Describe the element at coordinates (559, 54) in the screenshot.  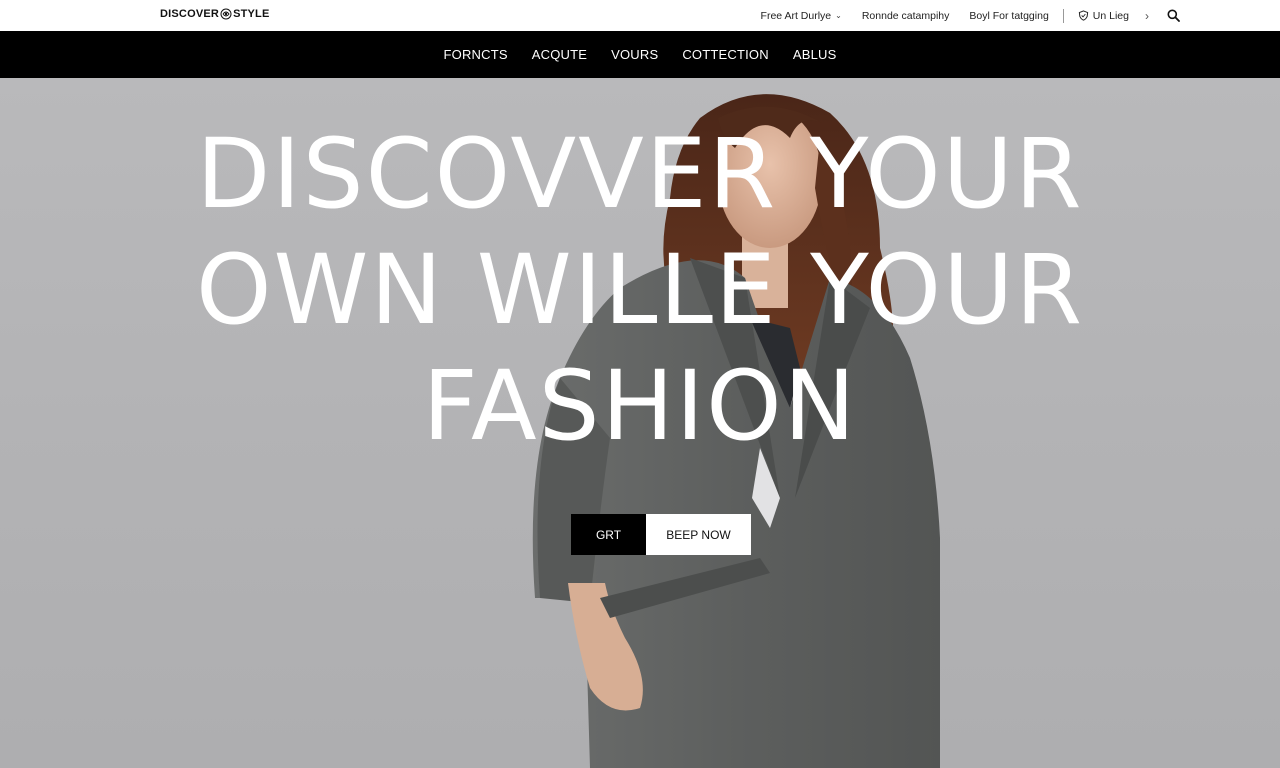
I see `nav-item-acquire: ACQUTE` at that location.